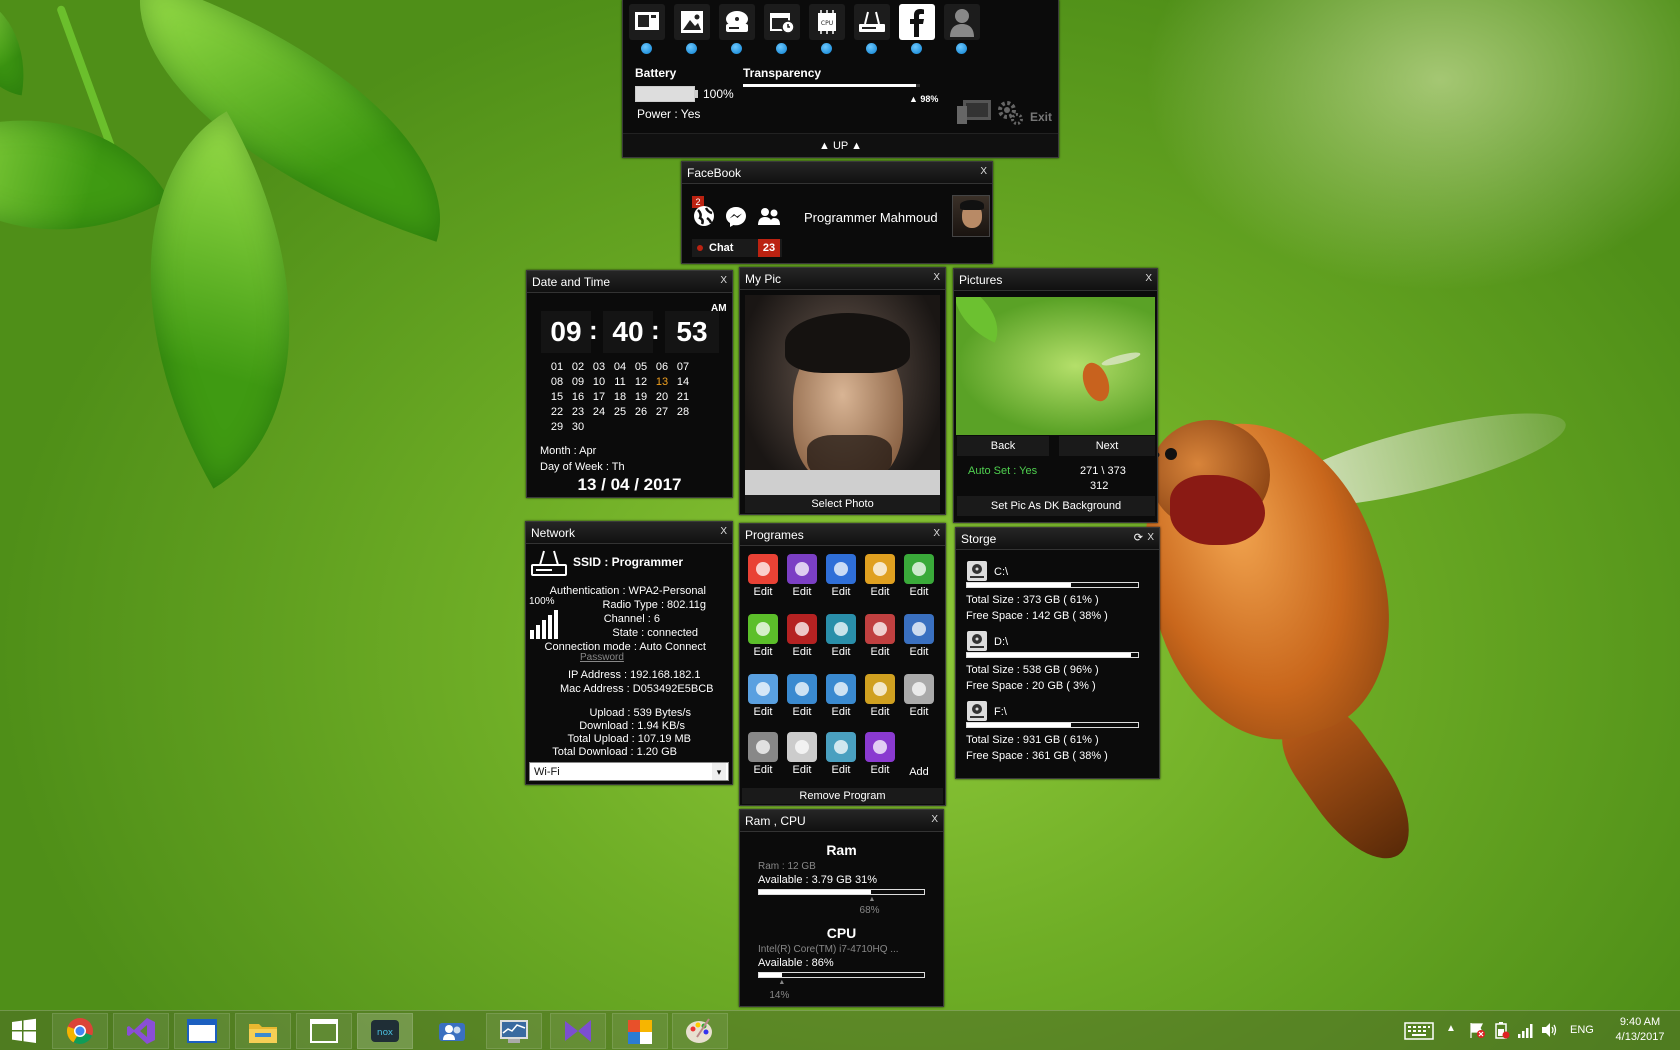 The width and height of the screenshot is (1680, 1050). What do you see at coordinates (919, 689) in the screenshot?
I see `gem-icon` at bounding box center [919, 689].